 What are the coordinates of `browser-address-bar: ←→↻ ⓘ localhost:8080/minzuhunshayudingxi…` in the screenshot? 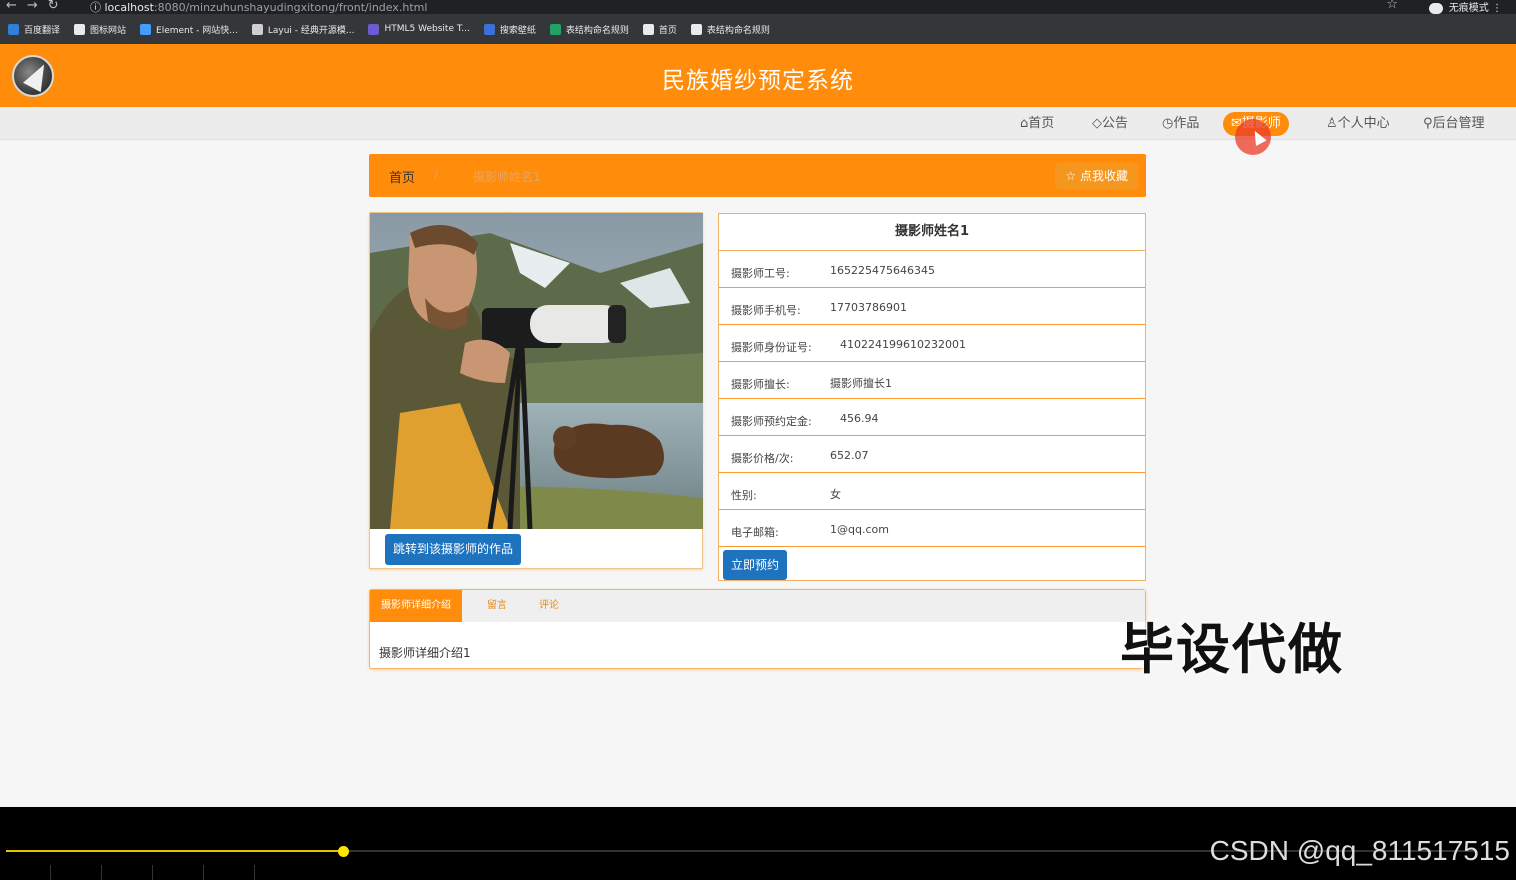 It's located at (758, 7).